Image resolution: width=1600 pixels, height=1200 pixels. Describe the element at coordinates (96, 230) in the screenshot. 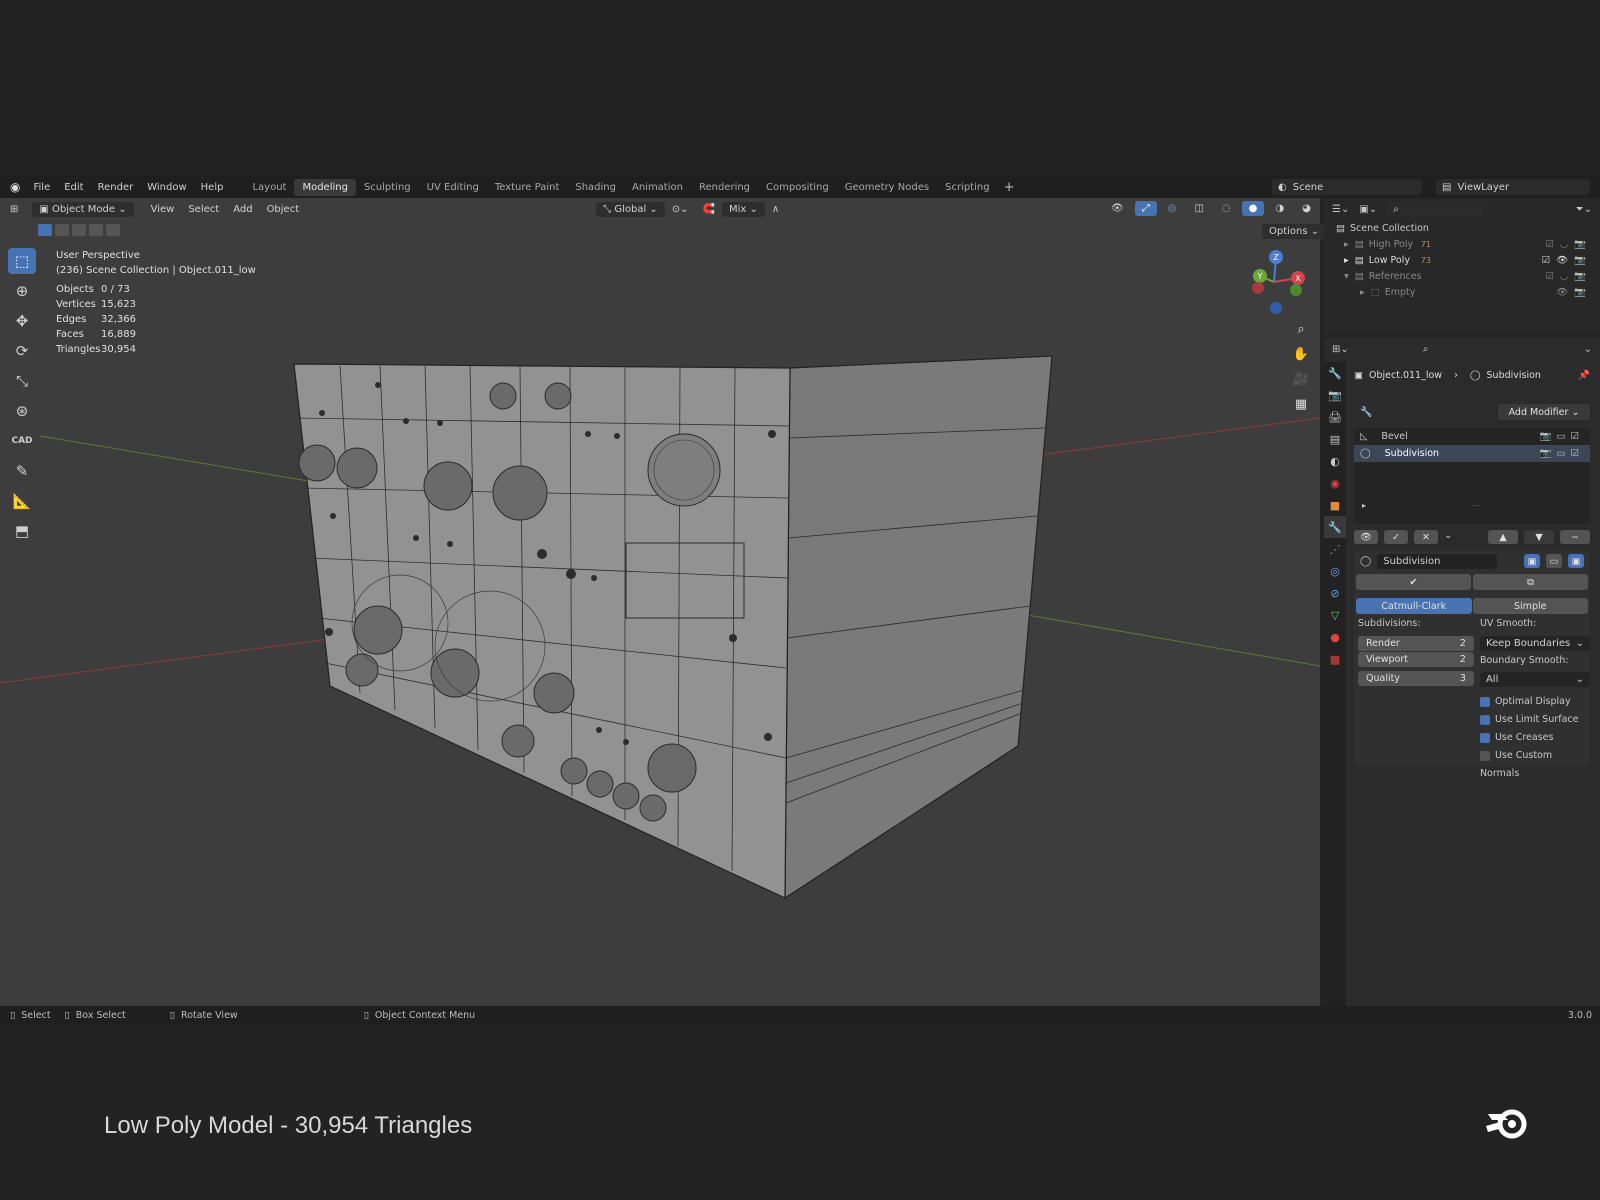

I see `select-invert-icon` at that location.